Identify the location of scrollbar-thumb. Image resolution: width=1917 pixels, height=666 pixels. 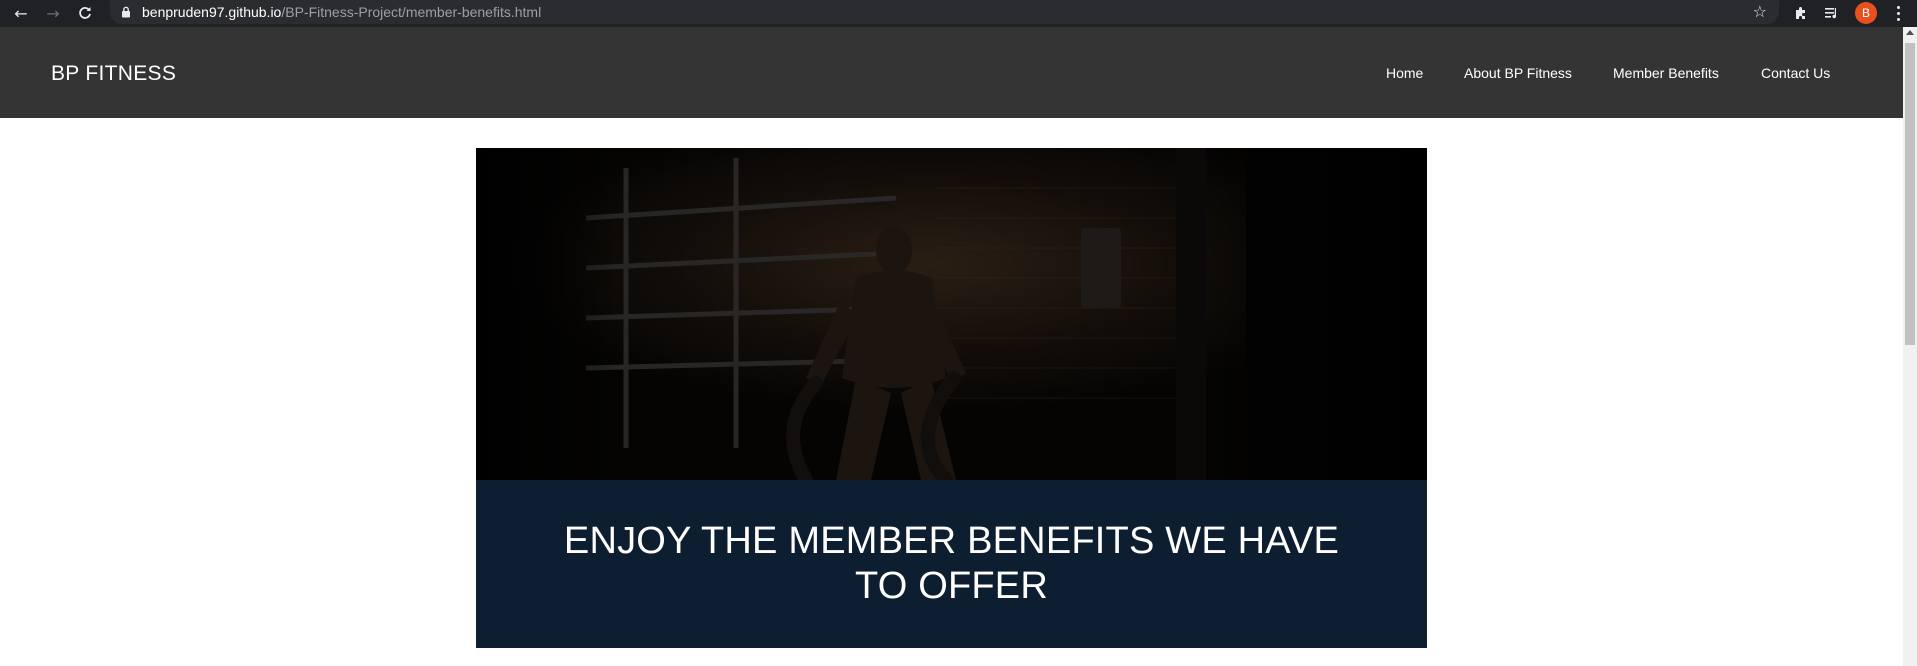
(1910, 194).